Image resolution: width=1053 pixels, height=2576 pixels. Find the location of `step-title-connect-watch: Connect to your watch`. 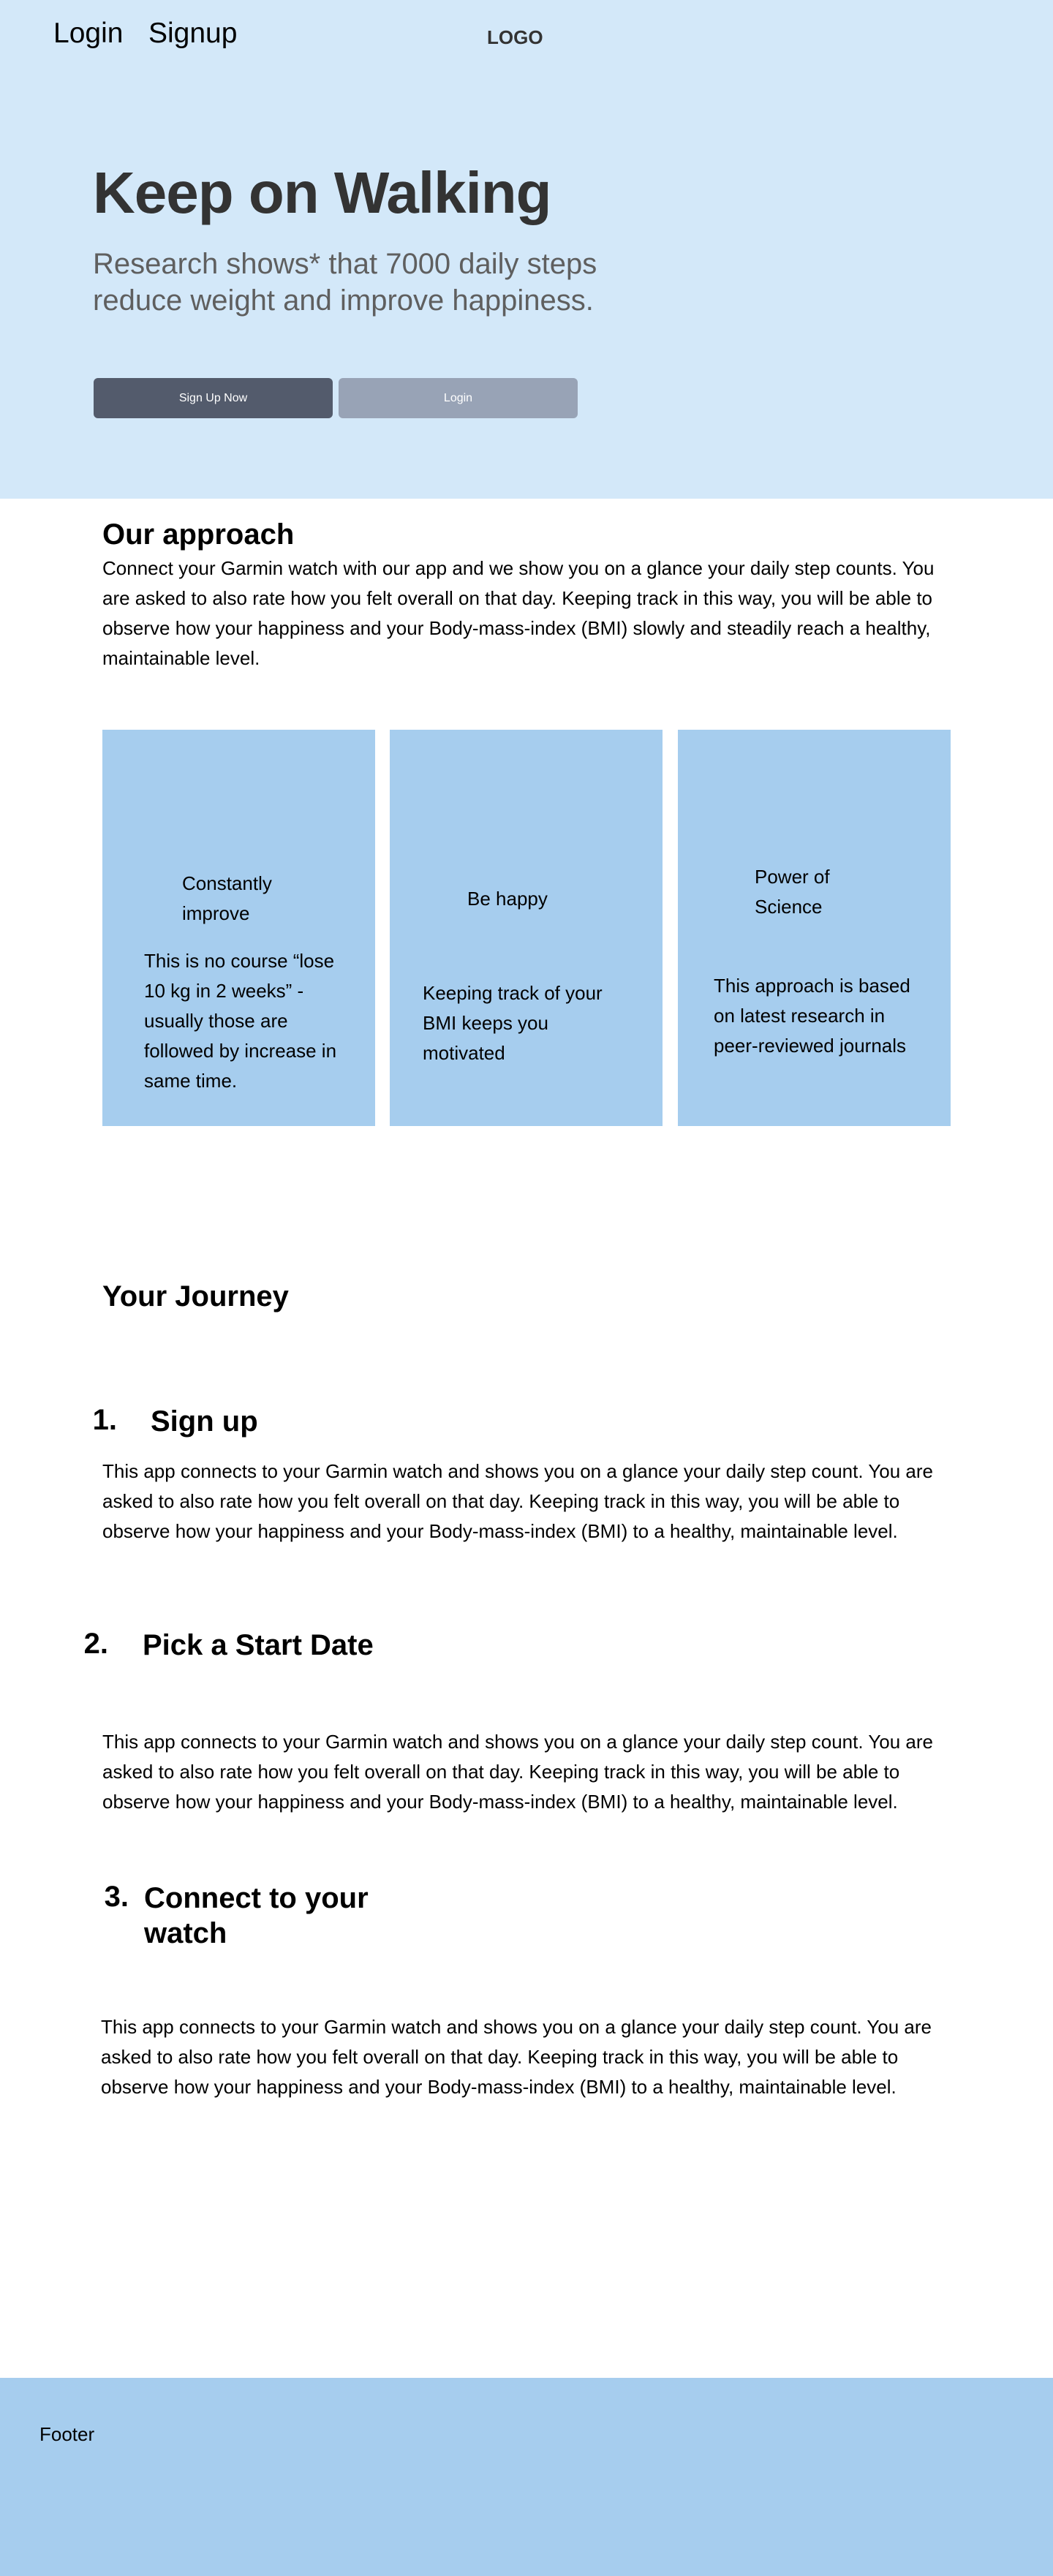

step-title-connect-watch: Connect to your watch is located at coordinates (256, 1915).